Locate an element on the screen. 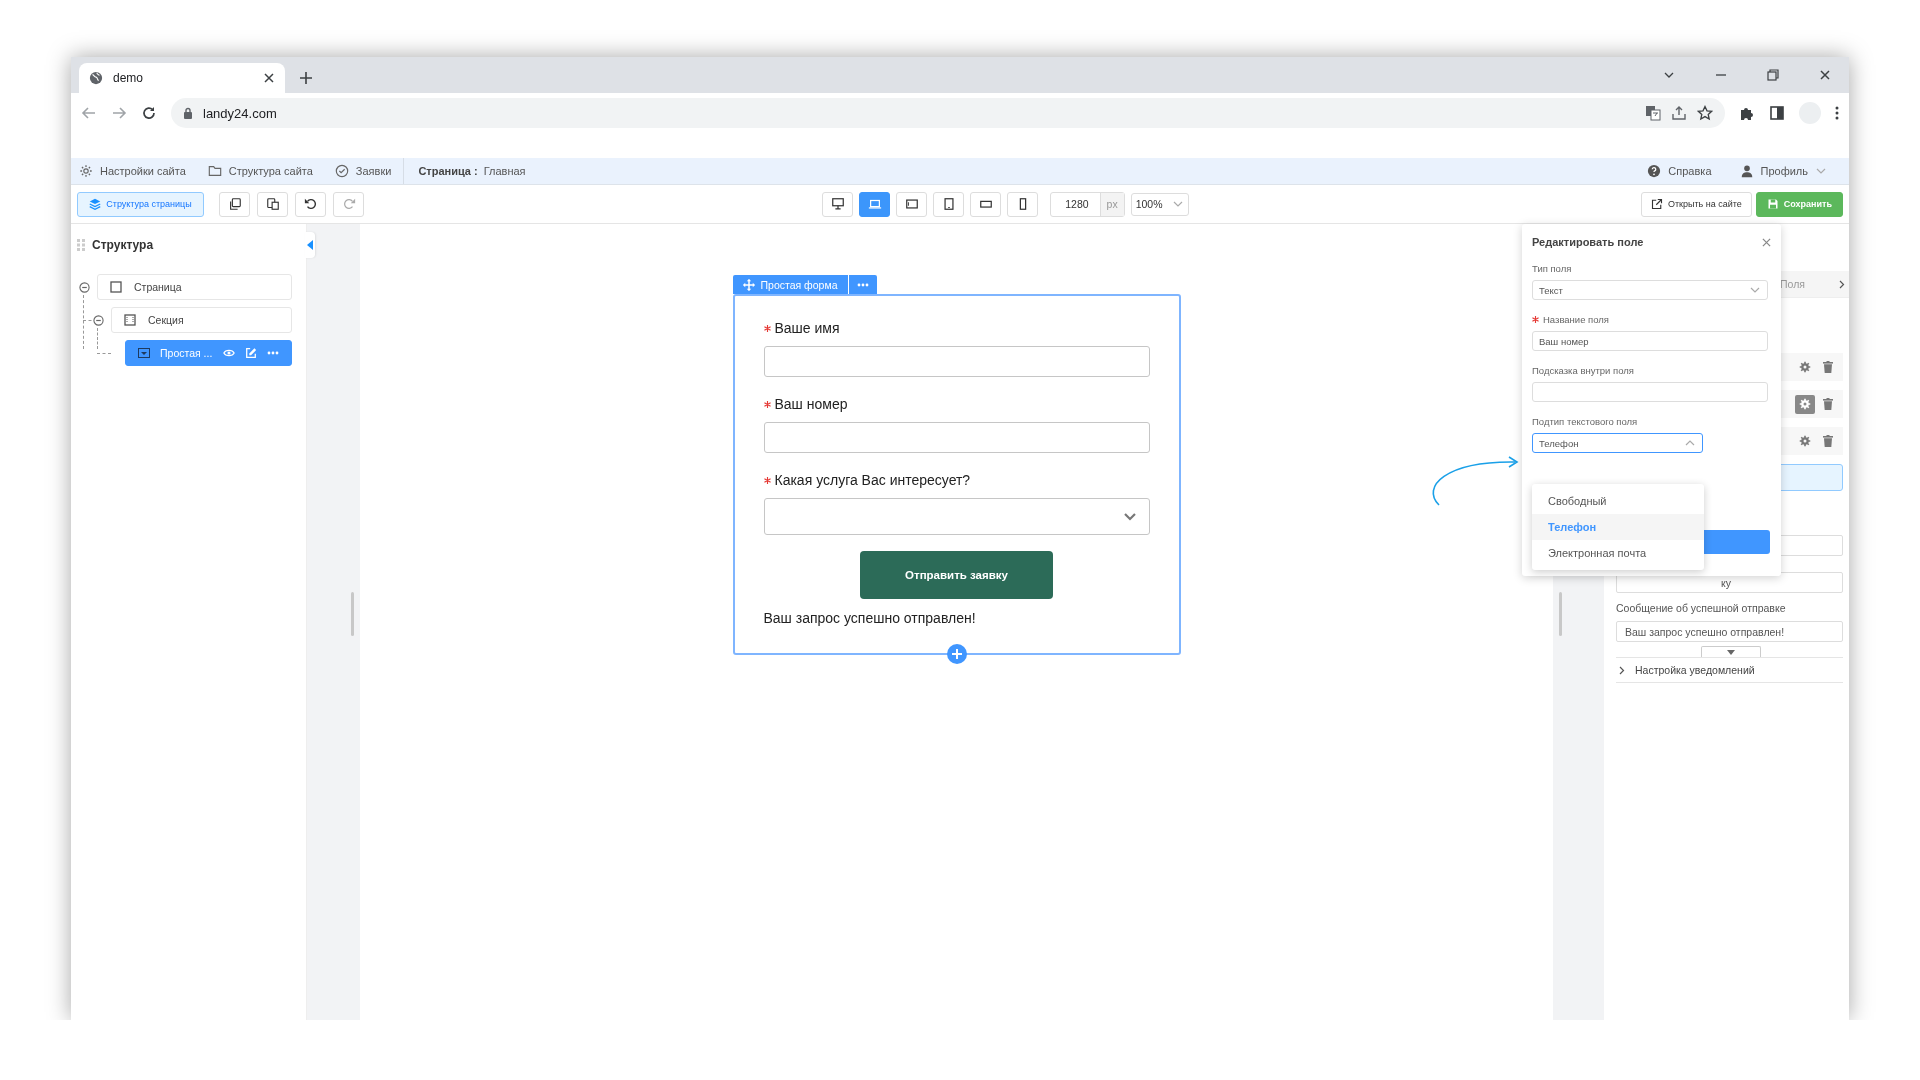  restore-icon is located at coordinates (1773, 75).